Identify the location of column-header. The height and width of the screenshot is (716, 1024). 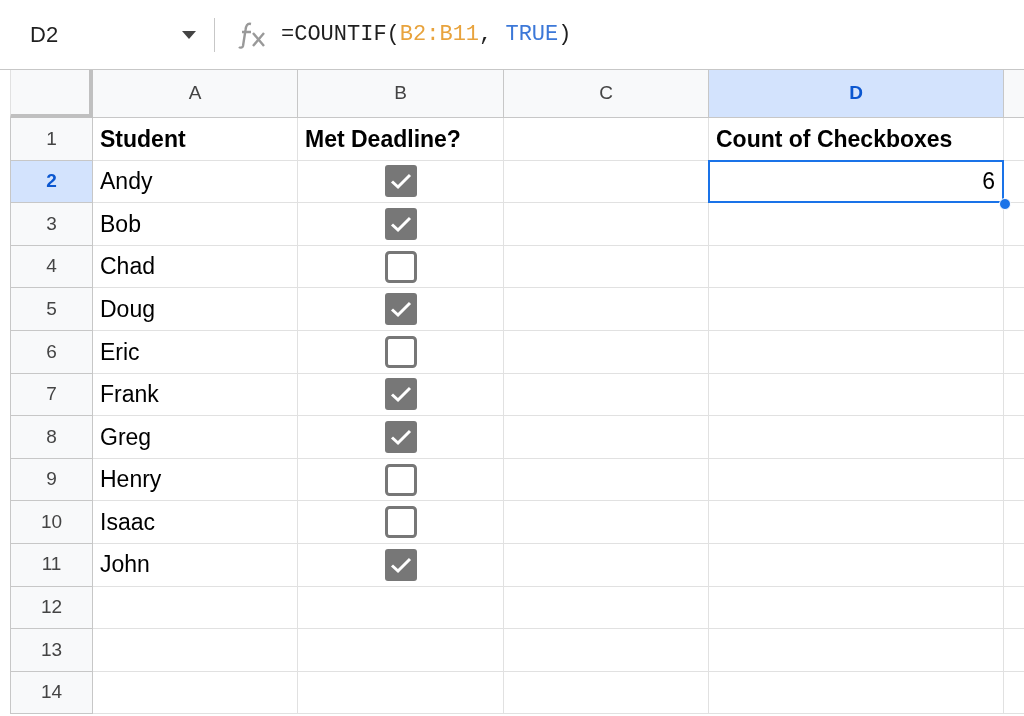
(1014, 94).